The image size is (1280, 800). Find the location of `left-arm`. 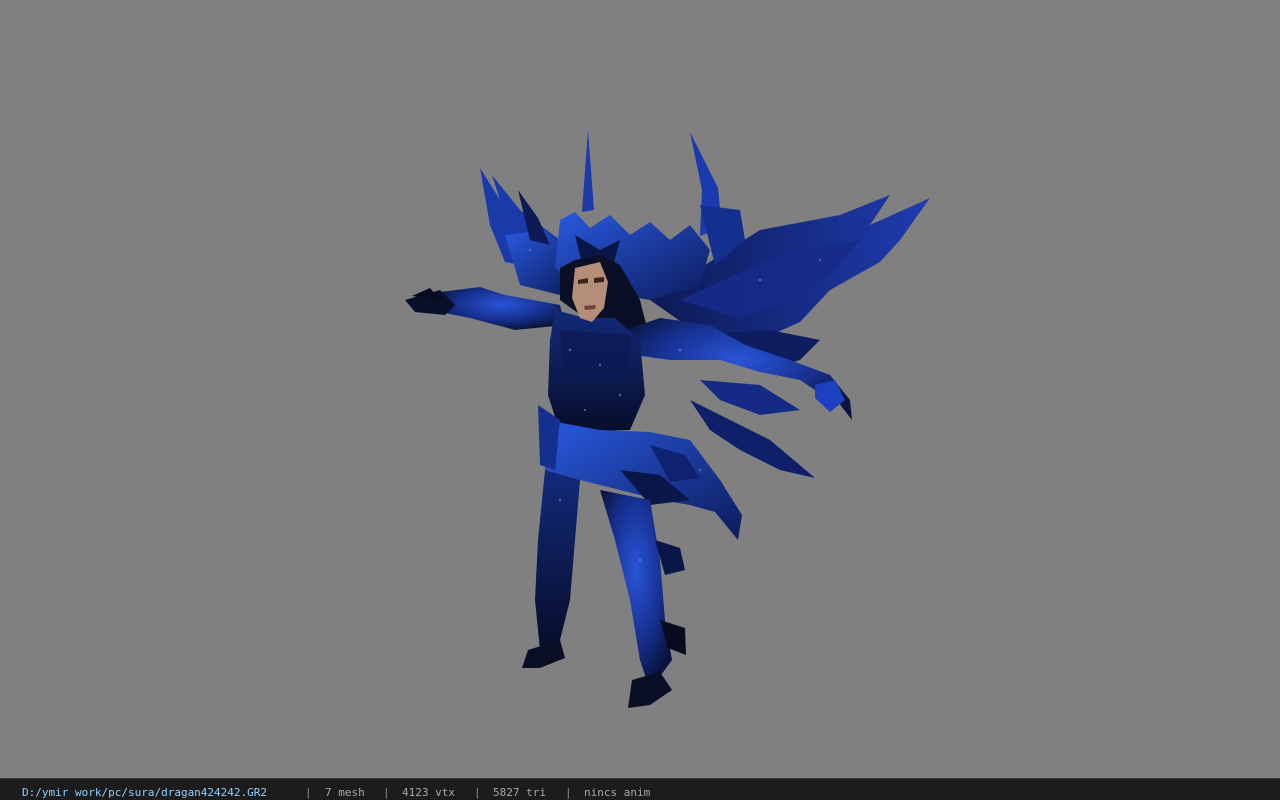

left-arm is located at coordinates (485, 308).